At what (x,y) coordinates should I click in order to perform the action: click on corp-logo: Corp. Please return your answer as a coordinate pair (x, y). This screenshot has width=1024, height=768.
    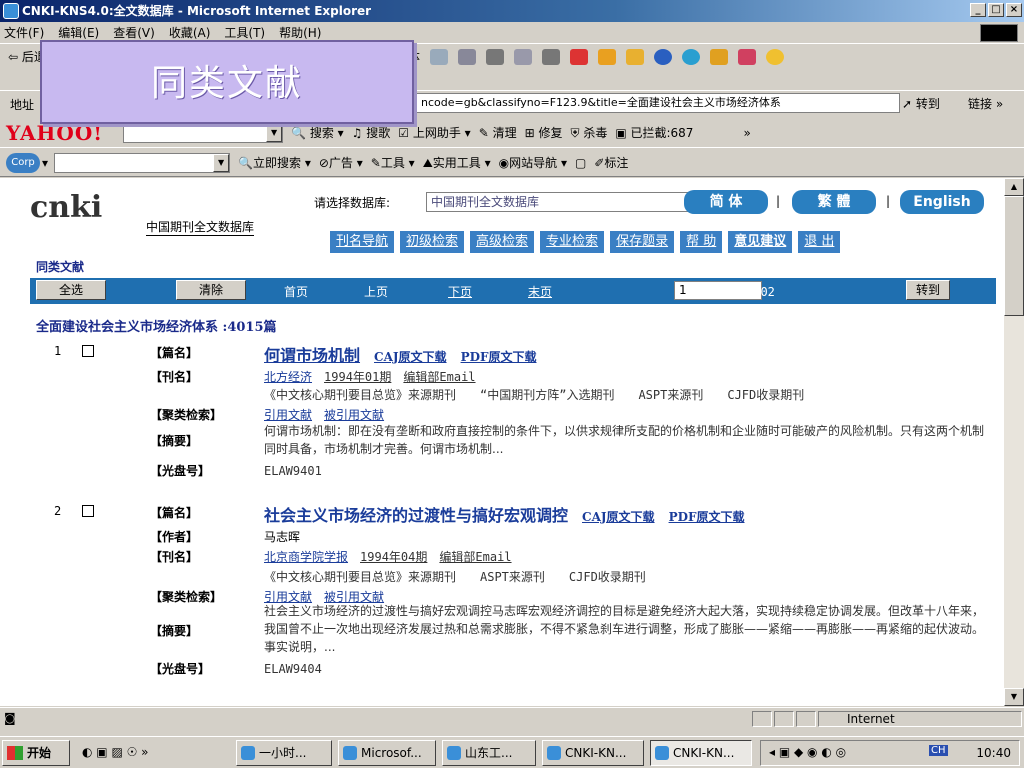
    Looking at the image, I should click on (23, 162).